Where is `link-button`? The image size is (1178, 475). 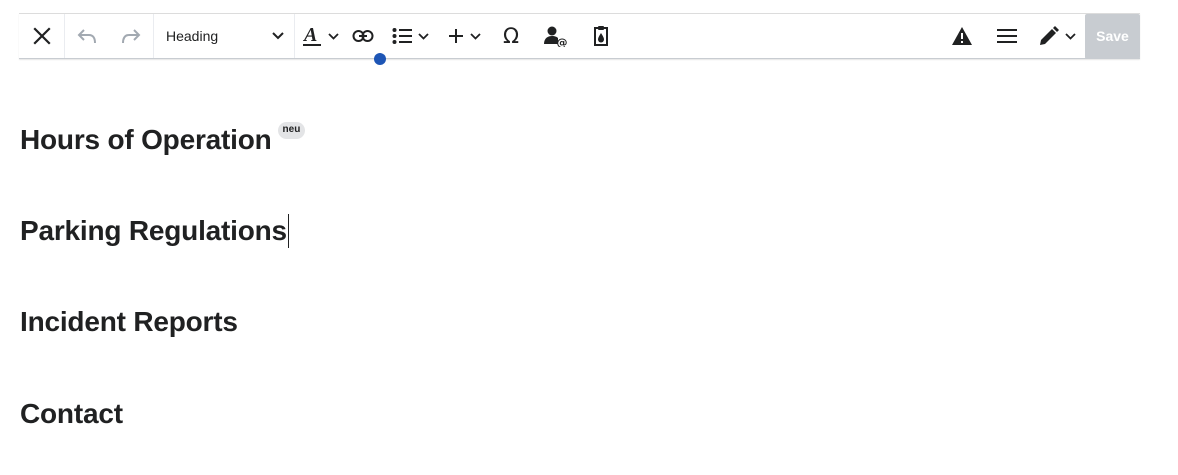
link-button is located at coordinates (363, 36).